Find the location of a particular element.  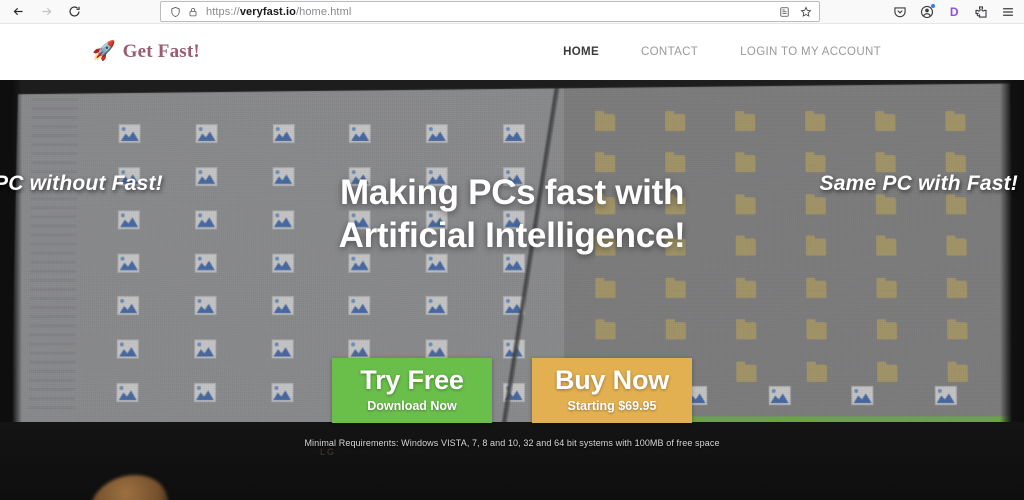

try-free-button: Try Free Download Now is located at coordinates (412, 390).